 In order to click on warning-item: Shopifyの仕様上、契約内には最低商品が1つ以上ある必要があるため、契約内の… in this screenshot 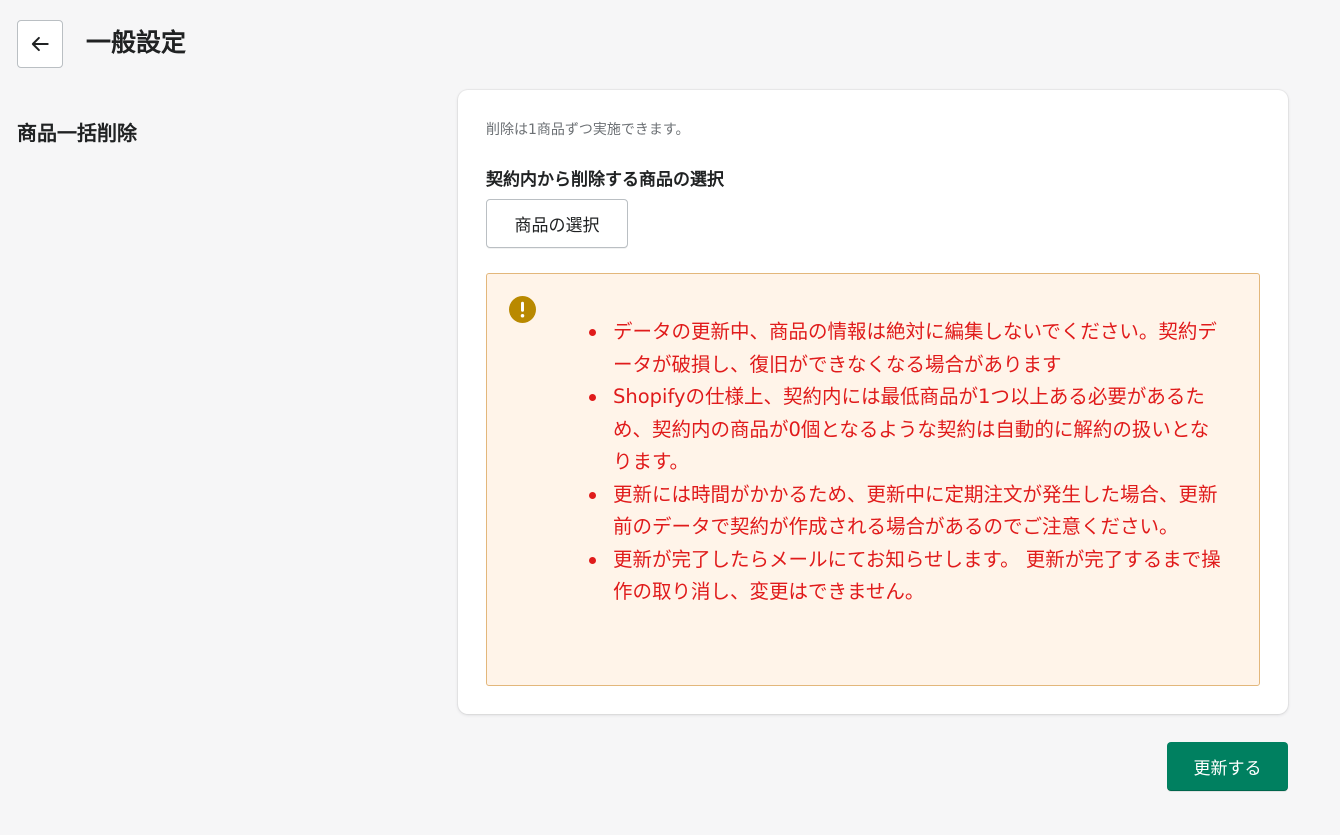, I will do `click(907, 430)`.